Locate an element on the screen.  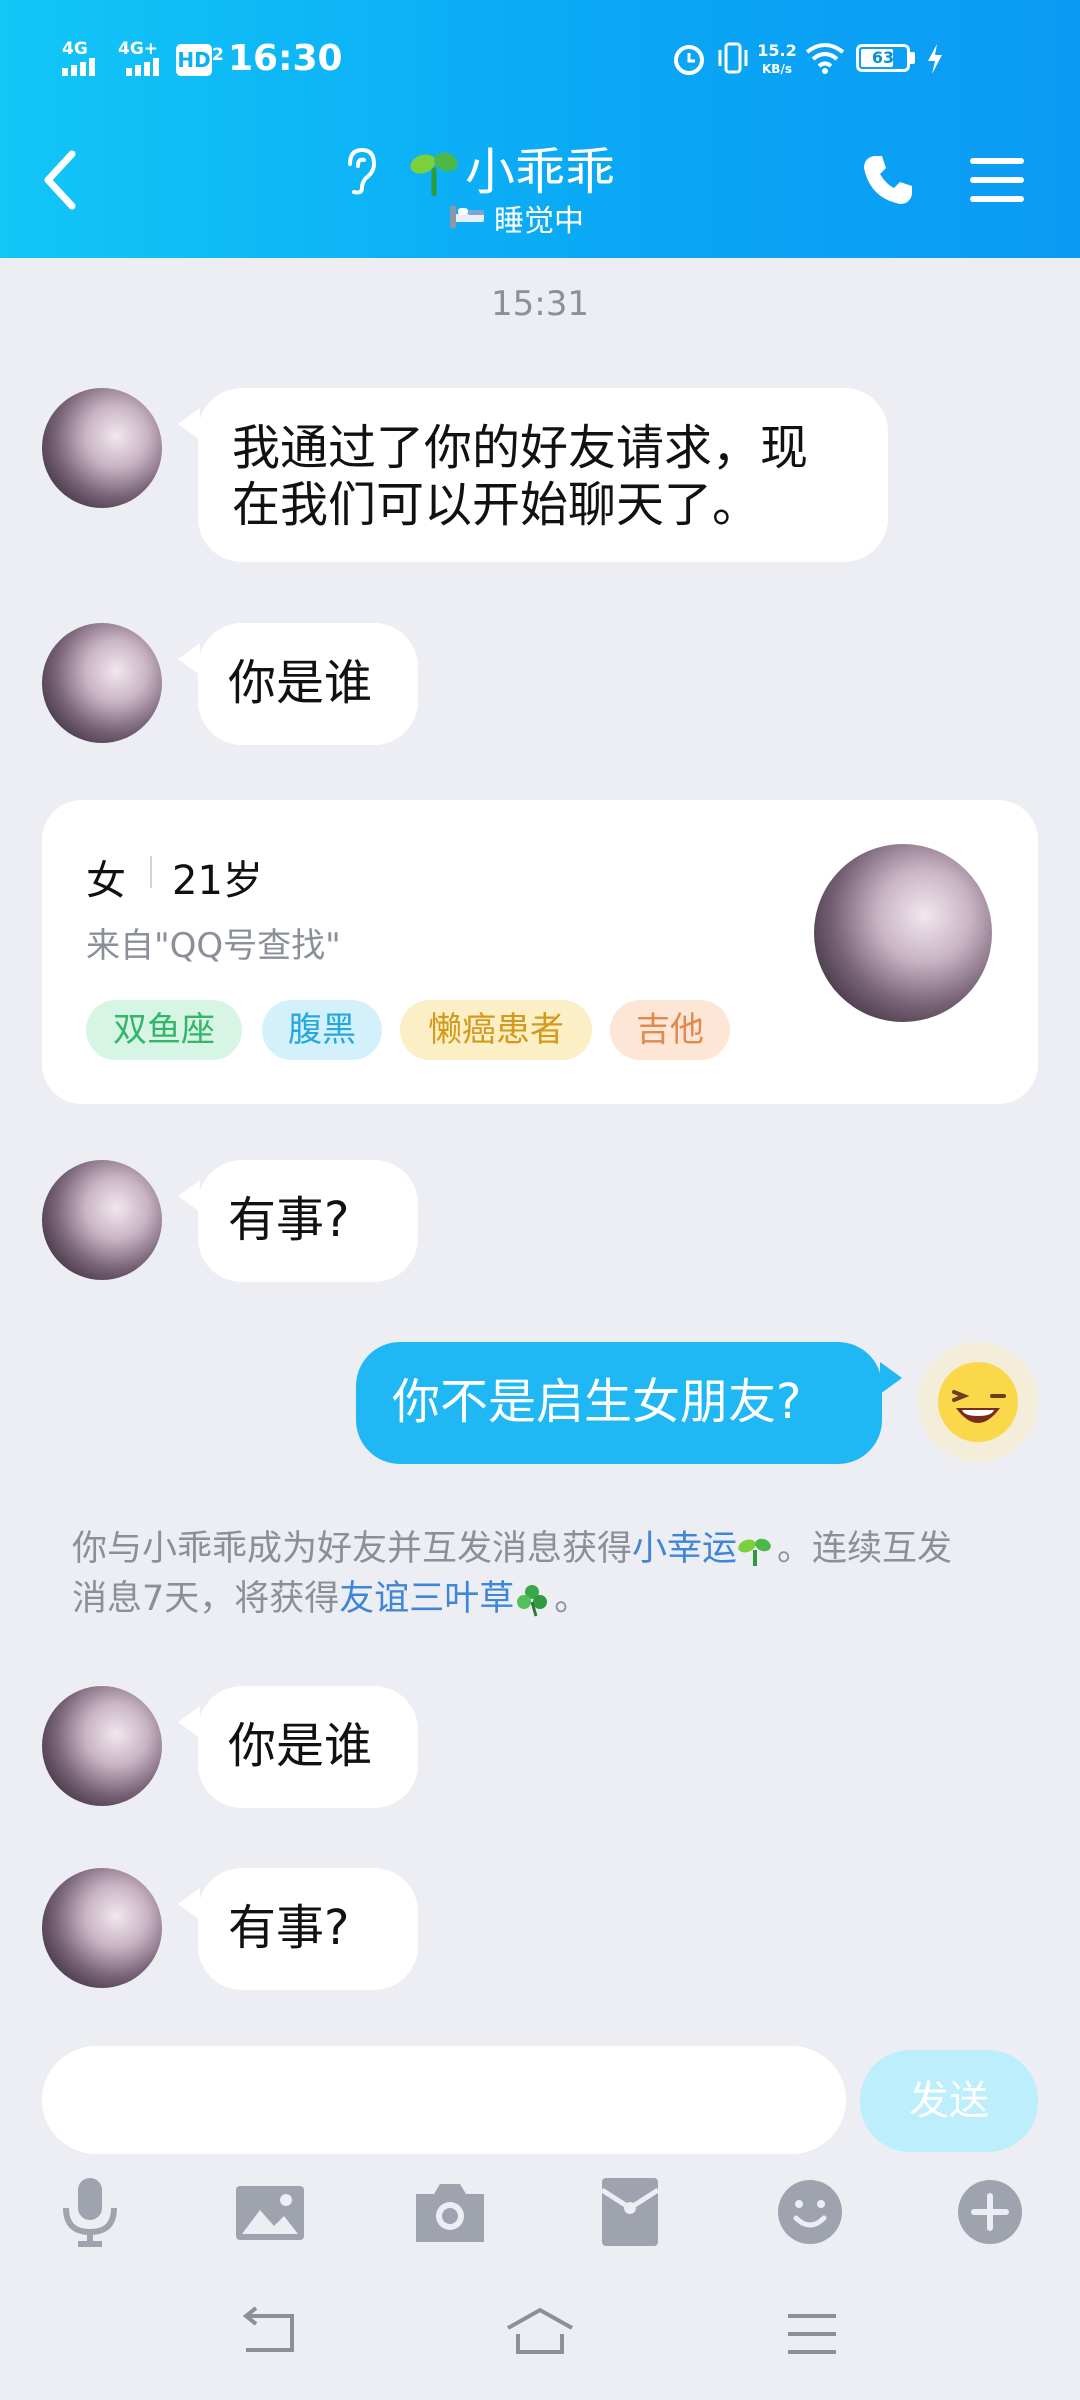
system-home-button is located at coordinates (540, 2334).